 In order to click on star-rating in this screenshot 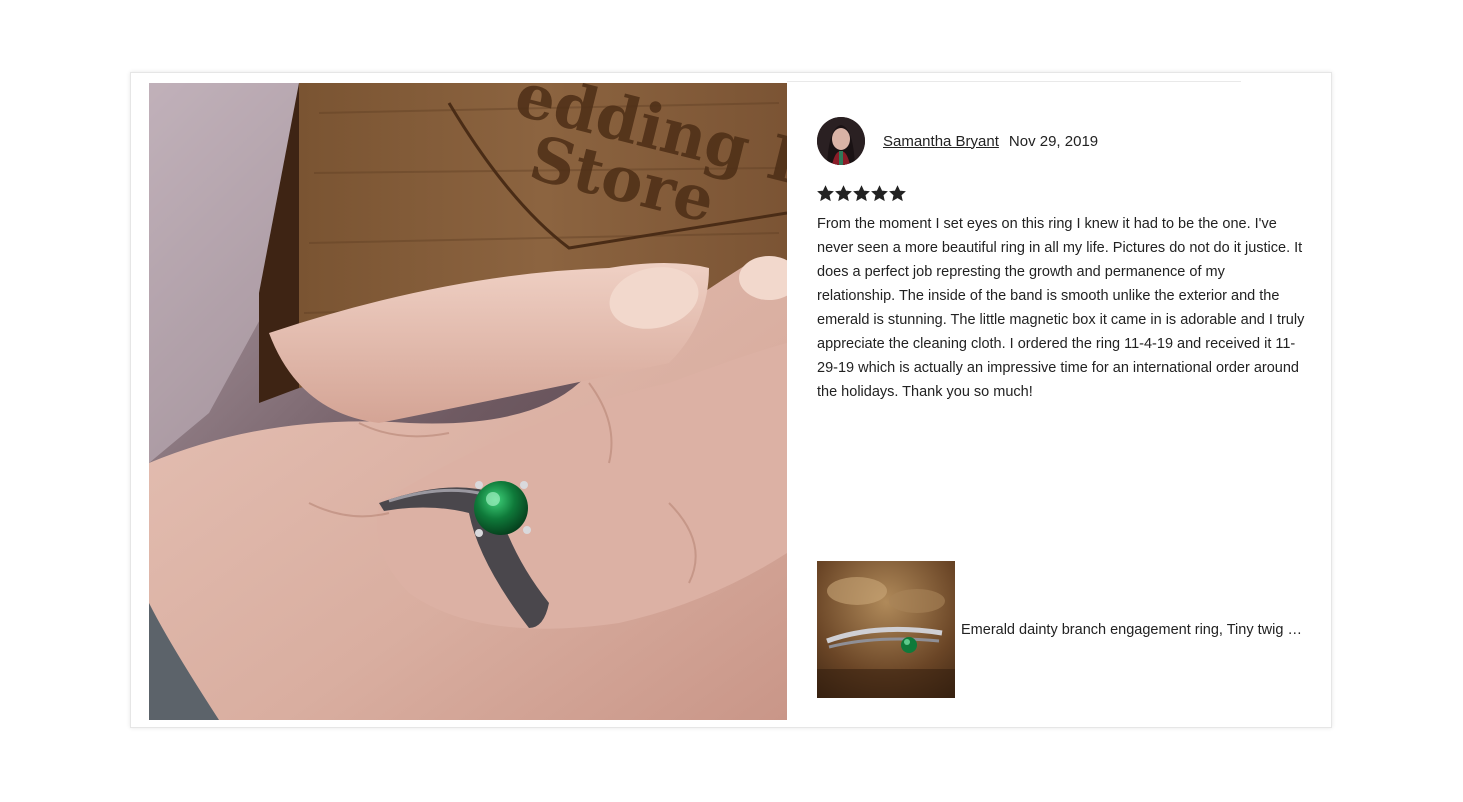, I will do `click(1062, 195)`.